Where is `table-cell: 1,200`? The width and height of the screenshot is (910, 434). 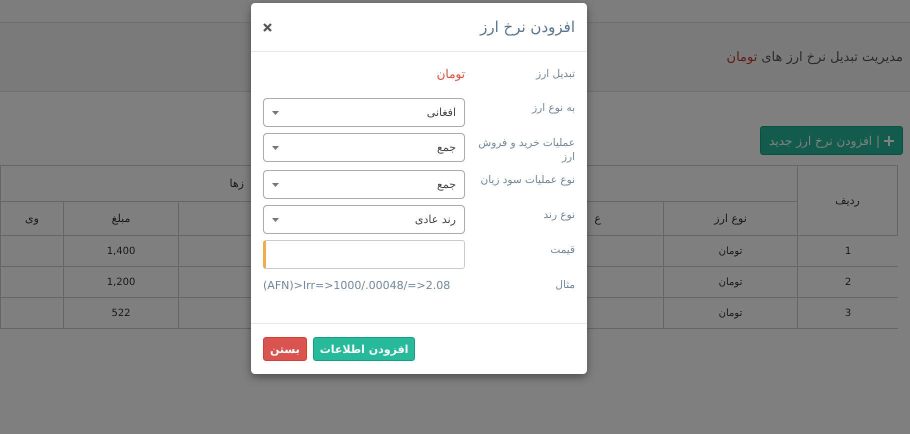 table-cell: 1,200 is located at coordinates (120, 282).